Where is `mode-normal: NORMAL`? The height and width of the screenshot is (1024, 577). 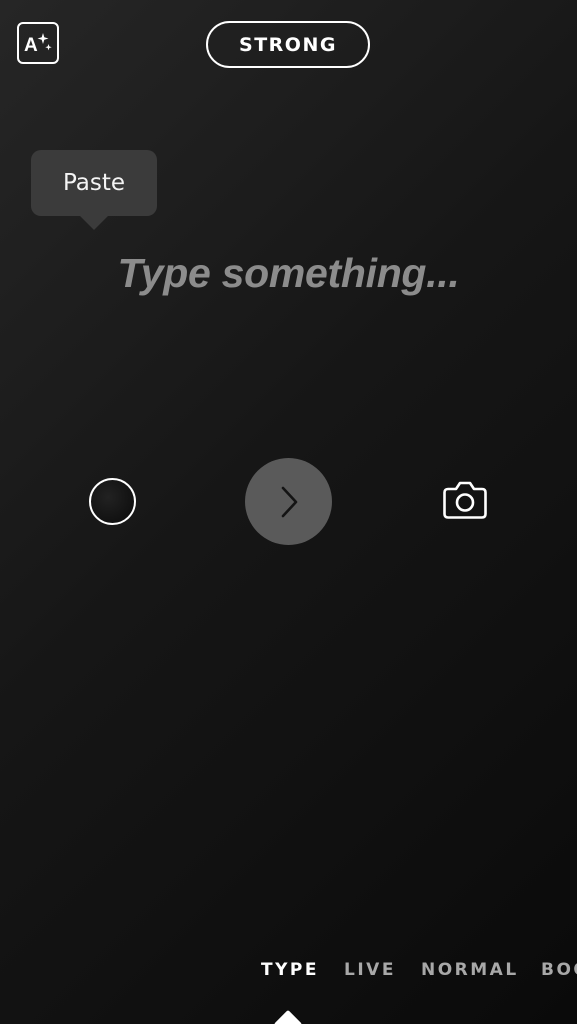 mode-normal: NORMAL is located at coordinates (470, 970).